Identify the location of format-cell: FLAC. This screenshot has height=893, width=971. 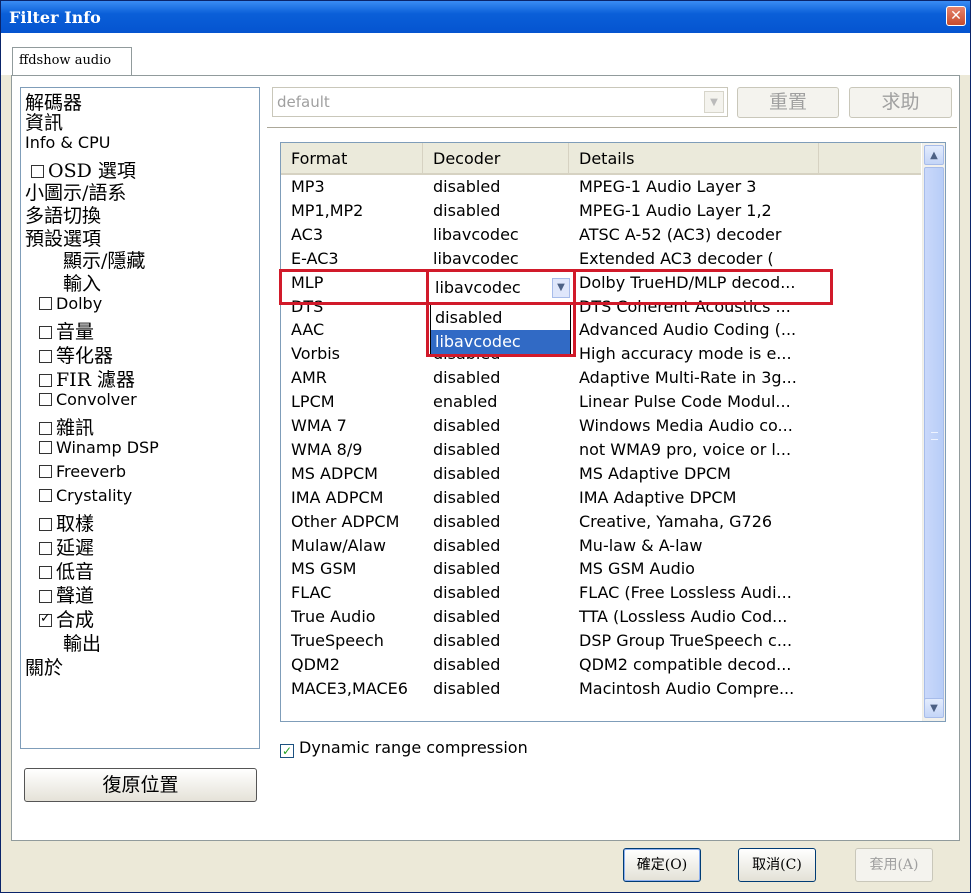
(311, 593).